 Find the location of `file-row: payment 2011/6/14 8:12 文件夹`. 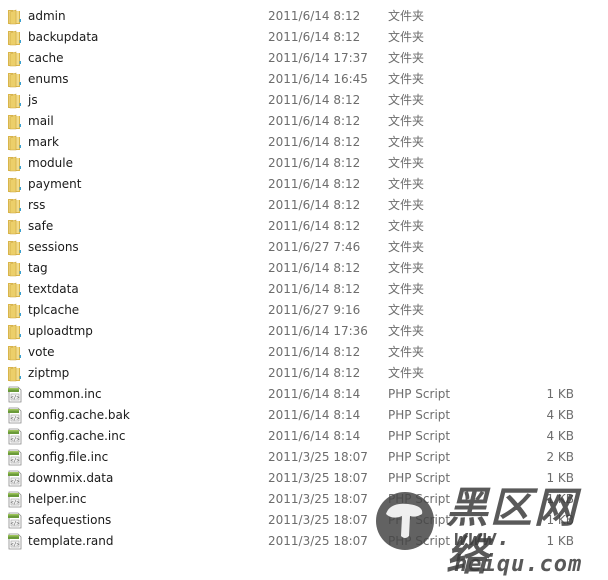

file-row: payment 2011/6/14 8:12 文件夹 is located at coordinates (304, 184).